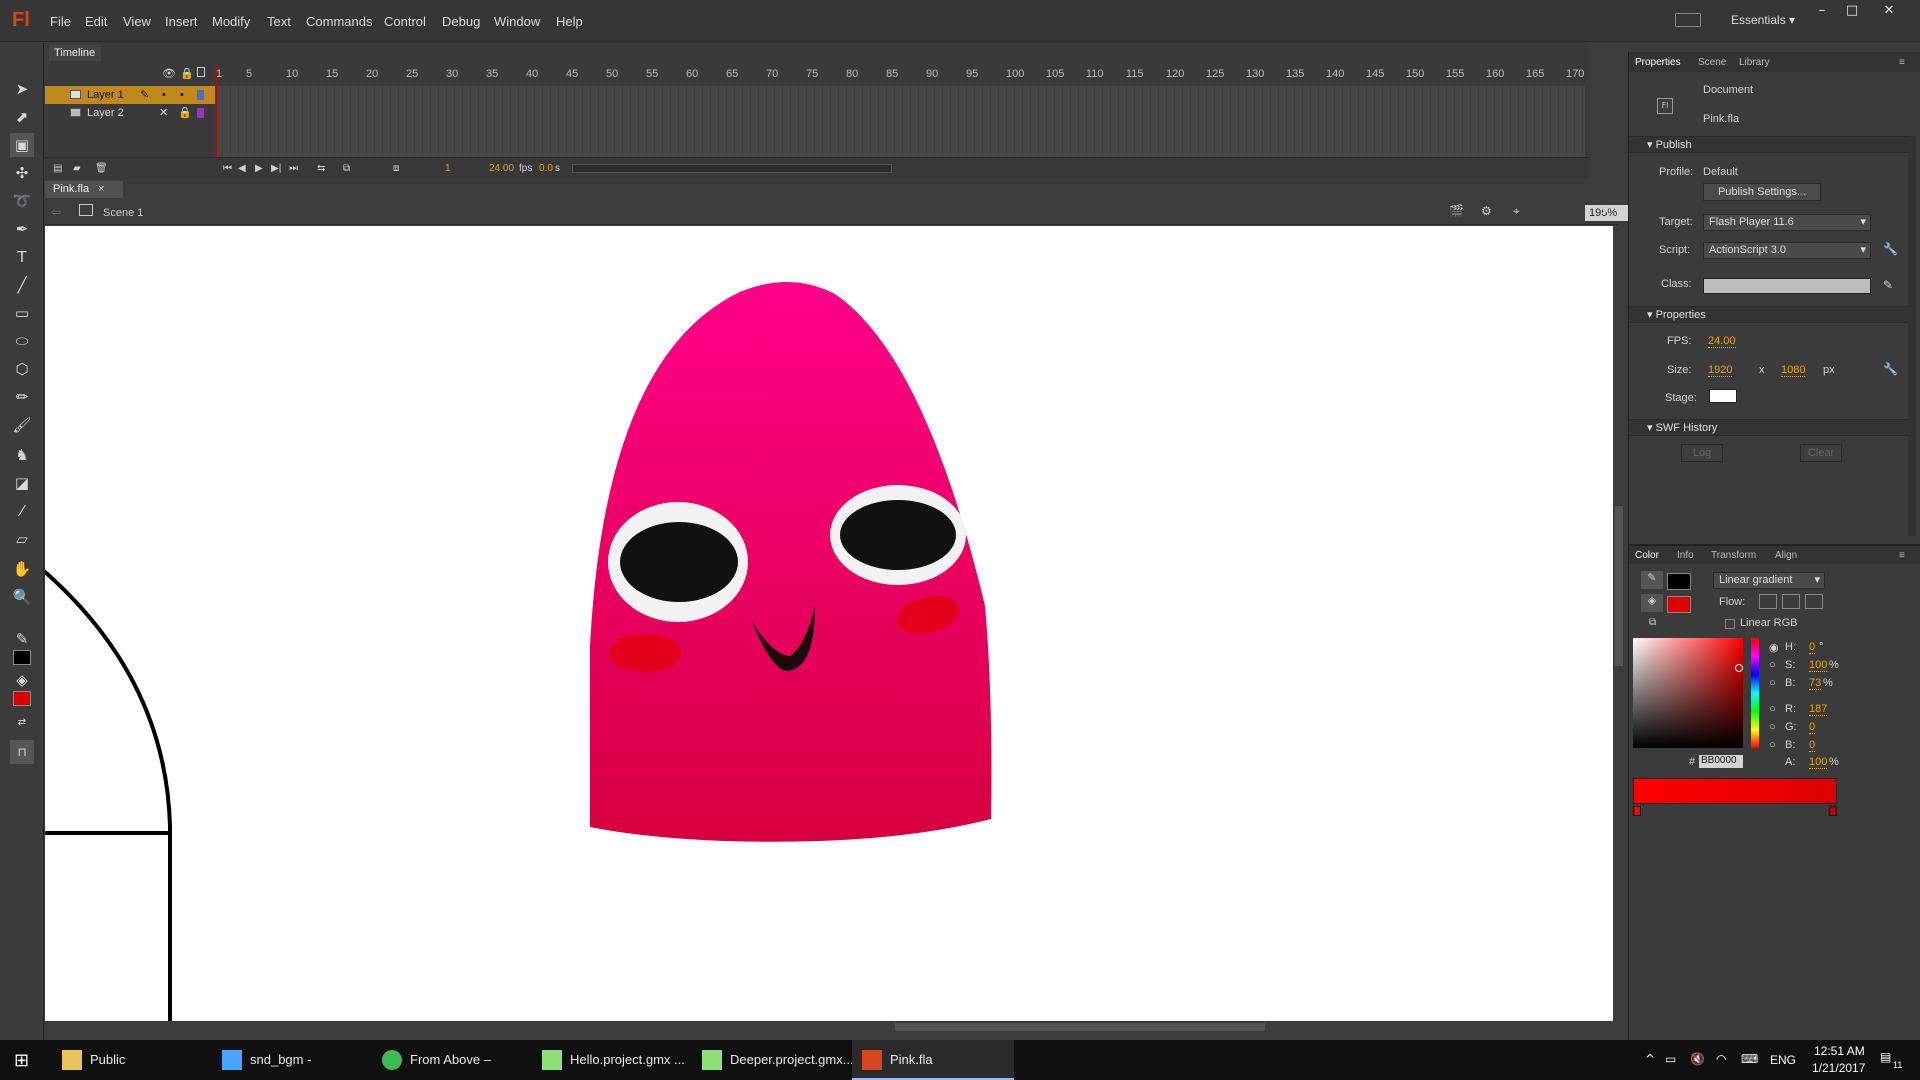 This screenshot has height=1080, width=1920. I want to click on frames-grid, so click(900, 127).